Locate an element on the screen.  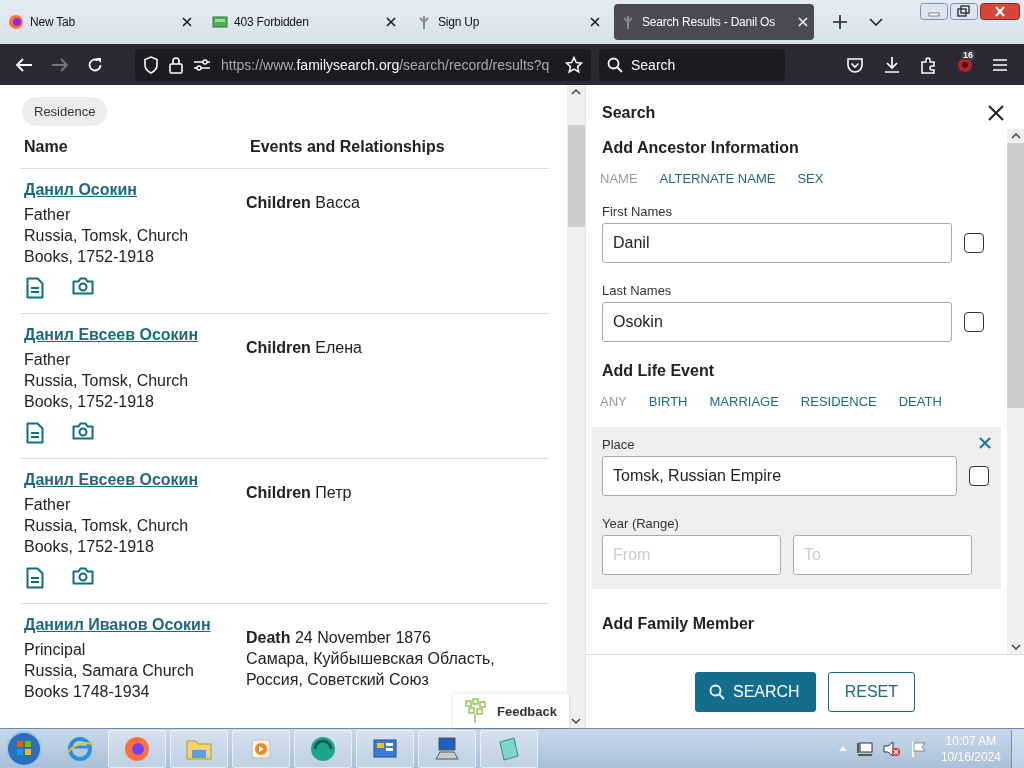
field-label: First Names is located at coordinates (638, 211).